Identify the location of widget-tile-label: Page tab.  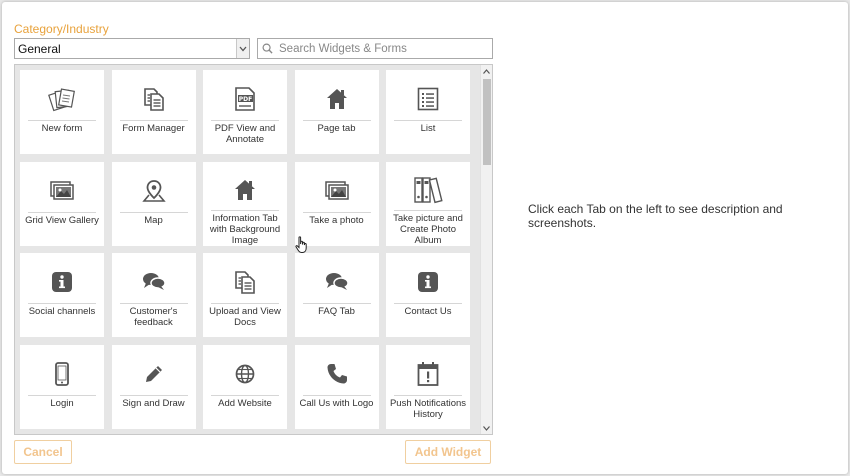
(336, 128).